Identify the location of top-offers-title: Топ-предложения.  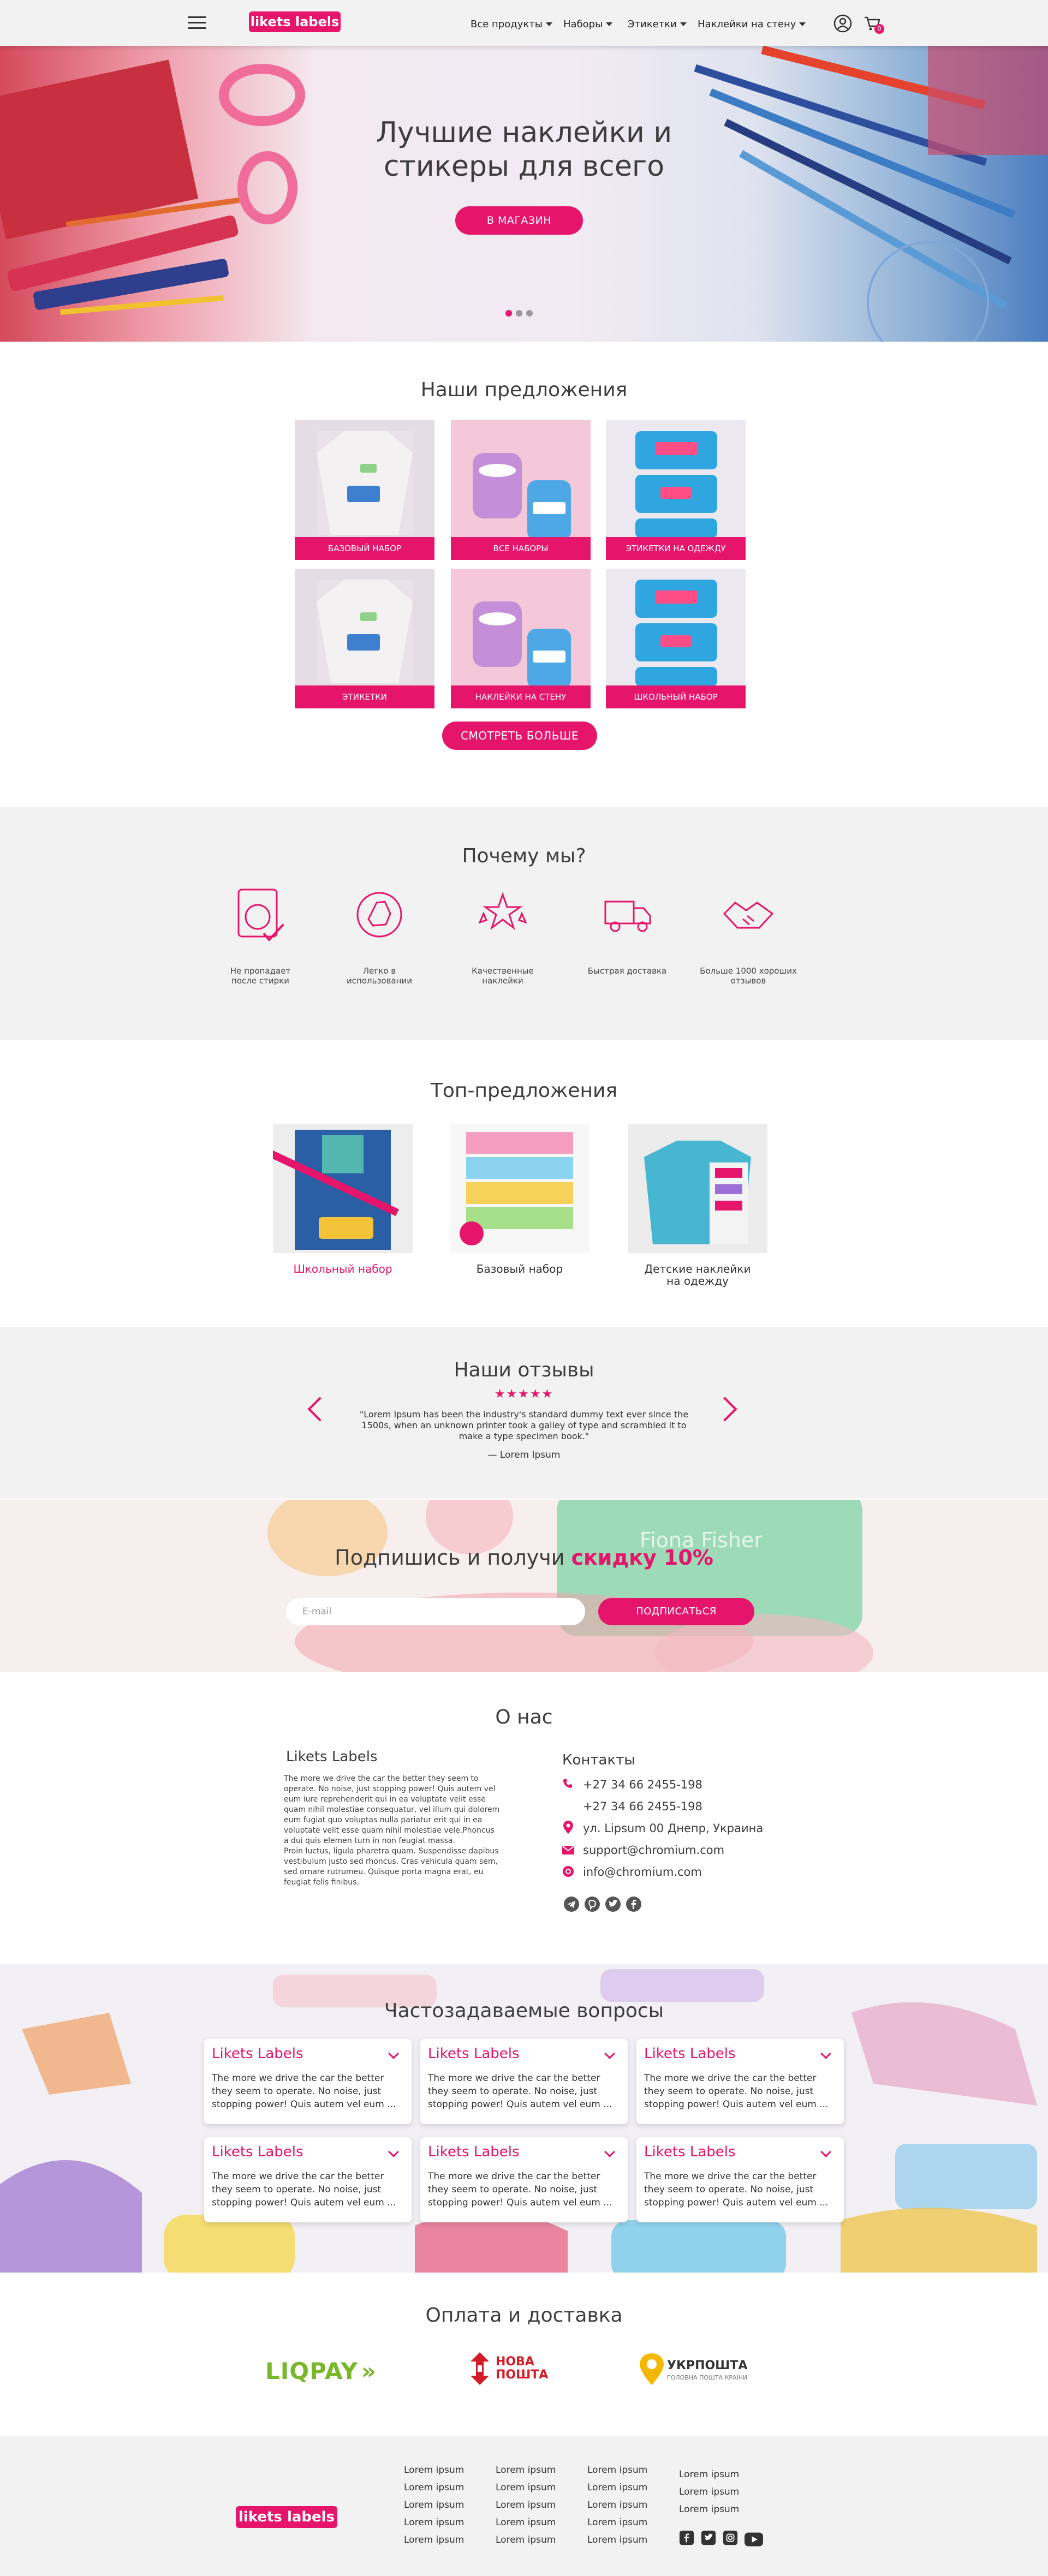
(524, 1091).